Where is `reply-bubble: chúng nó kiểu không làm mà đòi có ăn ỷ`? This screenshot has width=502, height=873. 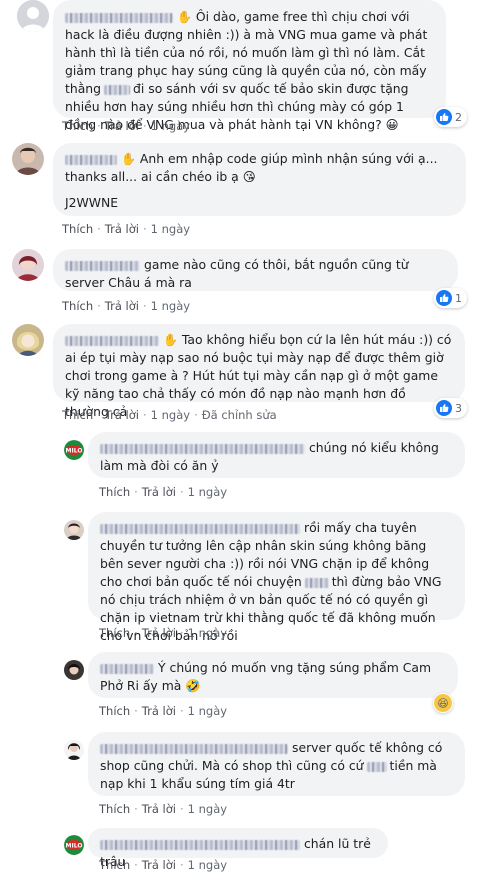
reply-bubble: chúng nó kiểu không làm mà đòi có ăn ỷ is located at coordinates (276, 455).